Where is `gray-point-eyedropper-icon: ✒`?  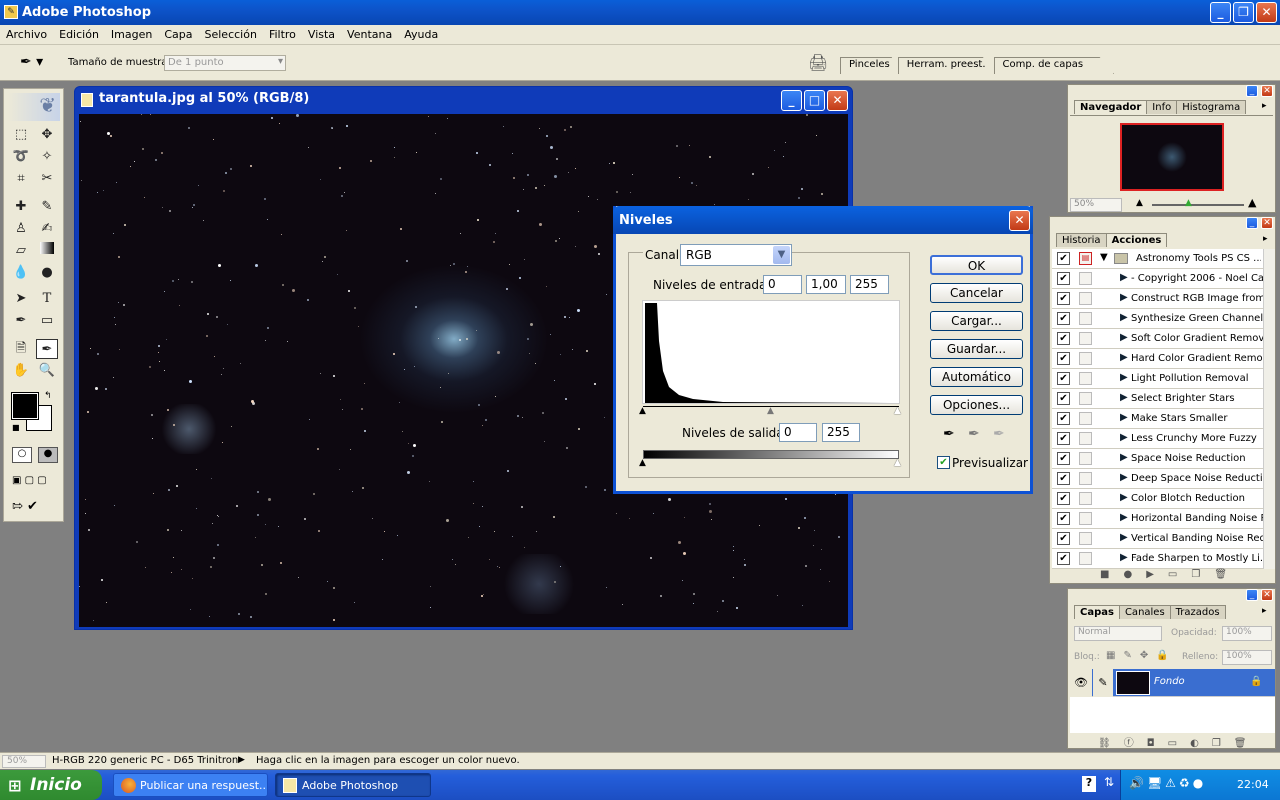 gray-point-eyedropper-icon: ✒ is located at coordinates (974, 434).